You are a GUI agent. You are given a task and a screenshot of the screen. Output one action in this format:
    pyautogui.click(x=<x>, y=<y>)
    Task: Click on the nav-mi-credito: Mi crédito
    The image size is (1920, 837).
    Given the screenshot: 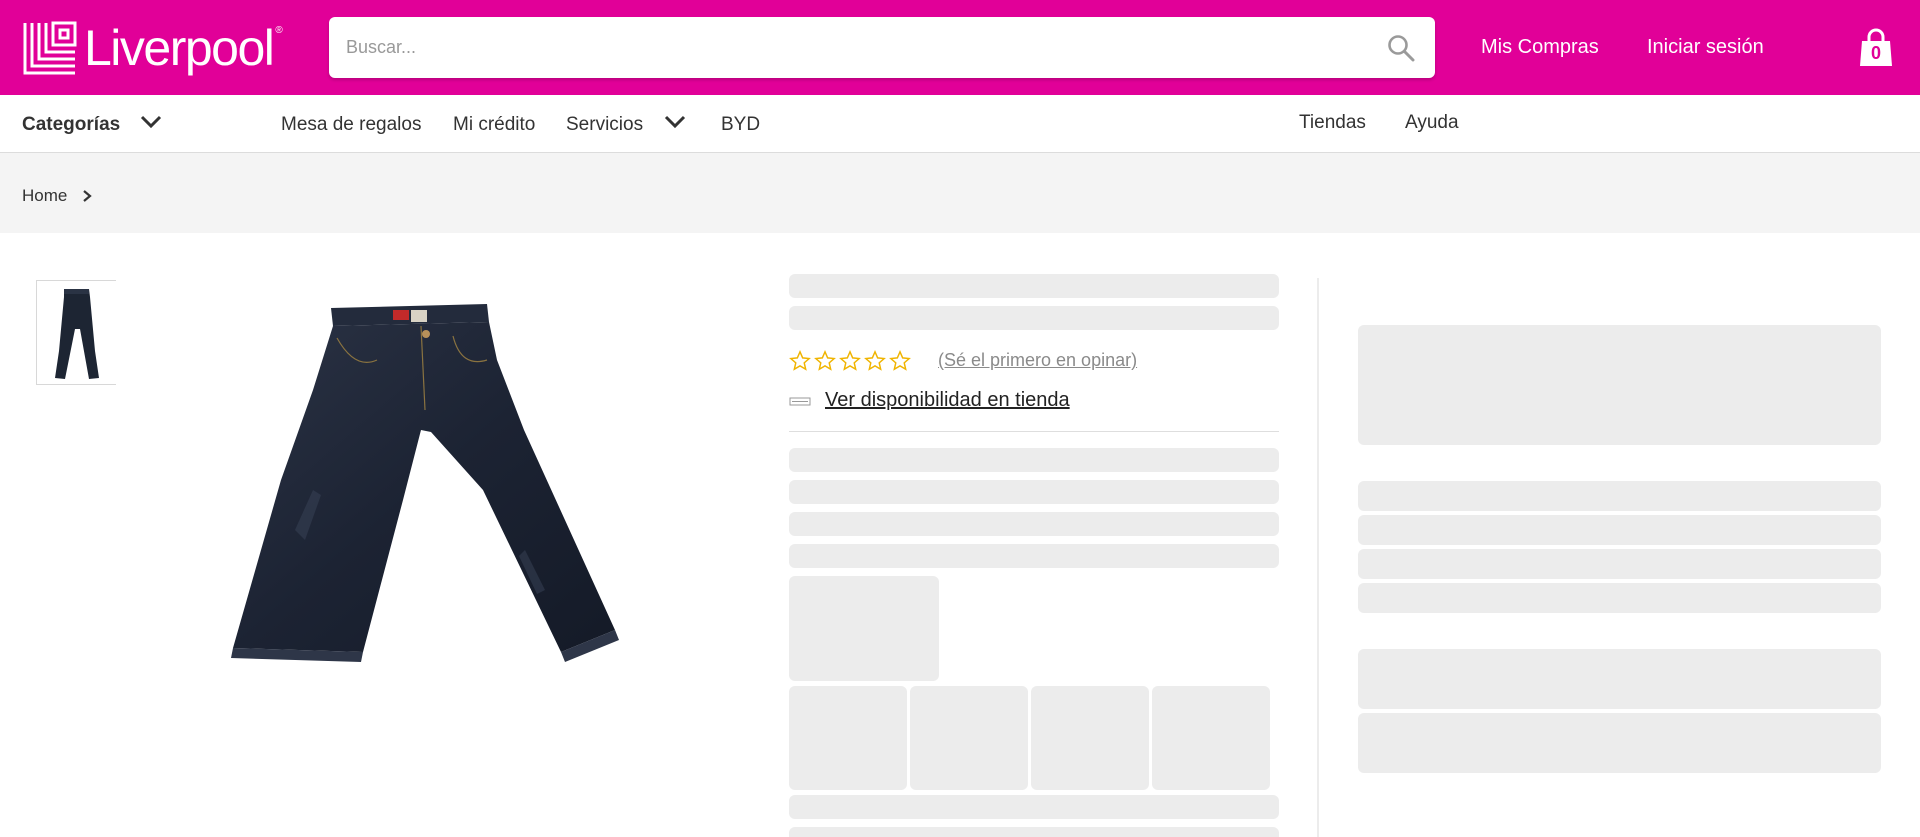 What is the action you would take?
    pyautogui.click(x=494, y=125)
    